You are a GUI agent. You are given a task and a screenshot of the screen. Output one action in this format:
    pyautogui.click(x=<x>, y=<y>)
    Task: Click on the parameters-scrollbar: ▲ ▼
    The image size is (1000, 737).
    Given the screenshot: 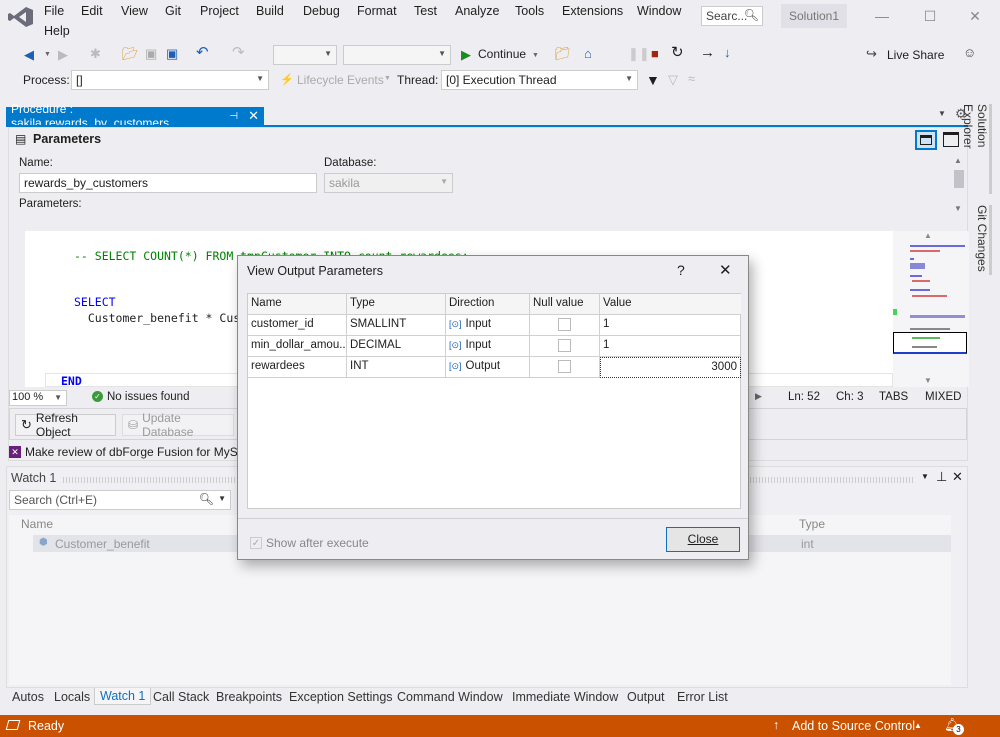 What is the action you would take?
    pyautogui.click(x=959, y=186)
    